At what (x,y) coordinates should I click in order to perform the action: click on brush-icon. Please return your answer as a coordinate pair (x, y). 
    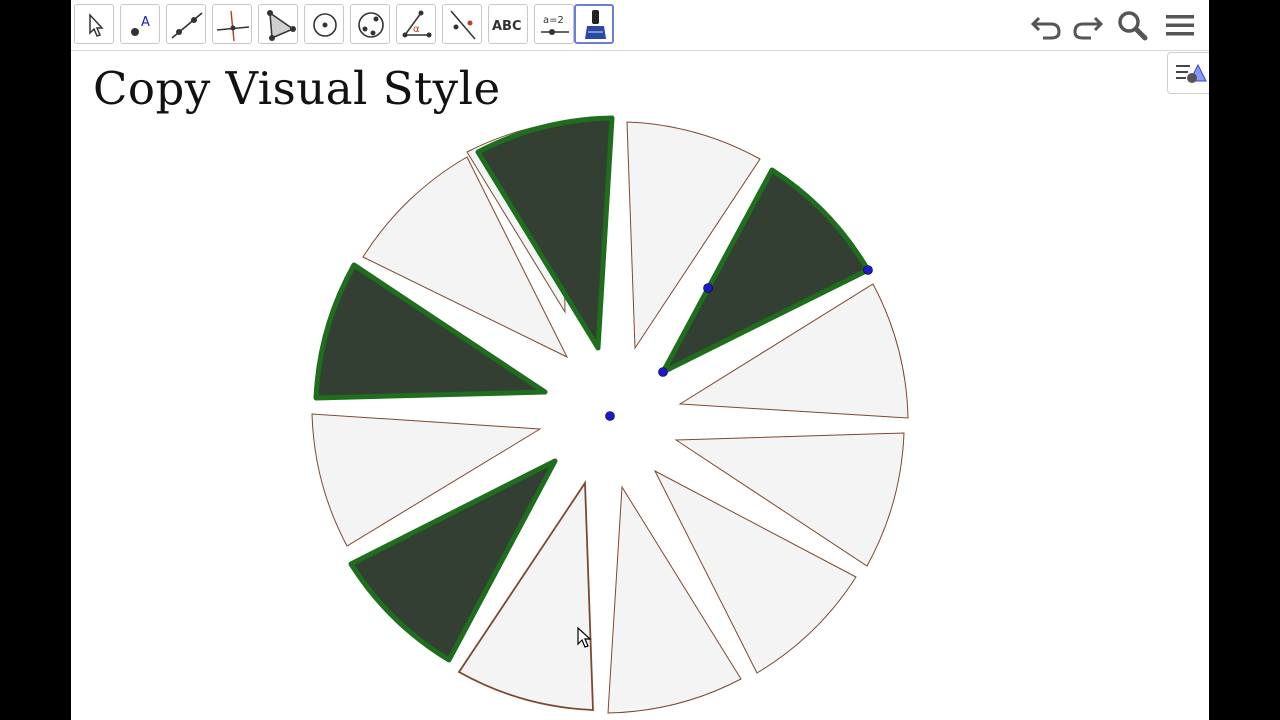
    Looking at the image, I should click on (595, 24).